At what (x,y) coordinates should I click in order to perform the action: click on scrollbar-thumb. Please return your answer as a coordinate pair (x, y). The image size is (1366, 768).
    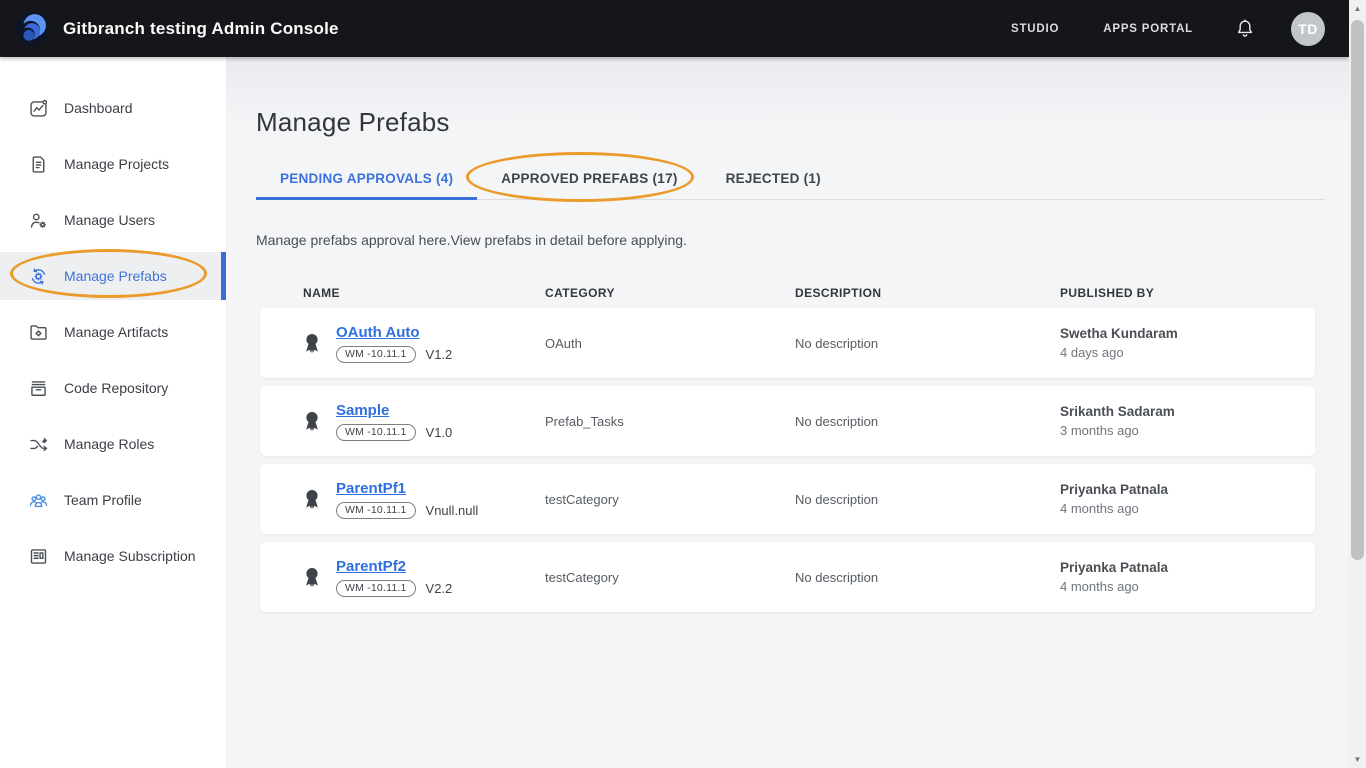
    Looking at the image, I should click on (1357, 290).